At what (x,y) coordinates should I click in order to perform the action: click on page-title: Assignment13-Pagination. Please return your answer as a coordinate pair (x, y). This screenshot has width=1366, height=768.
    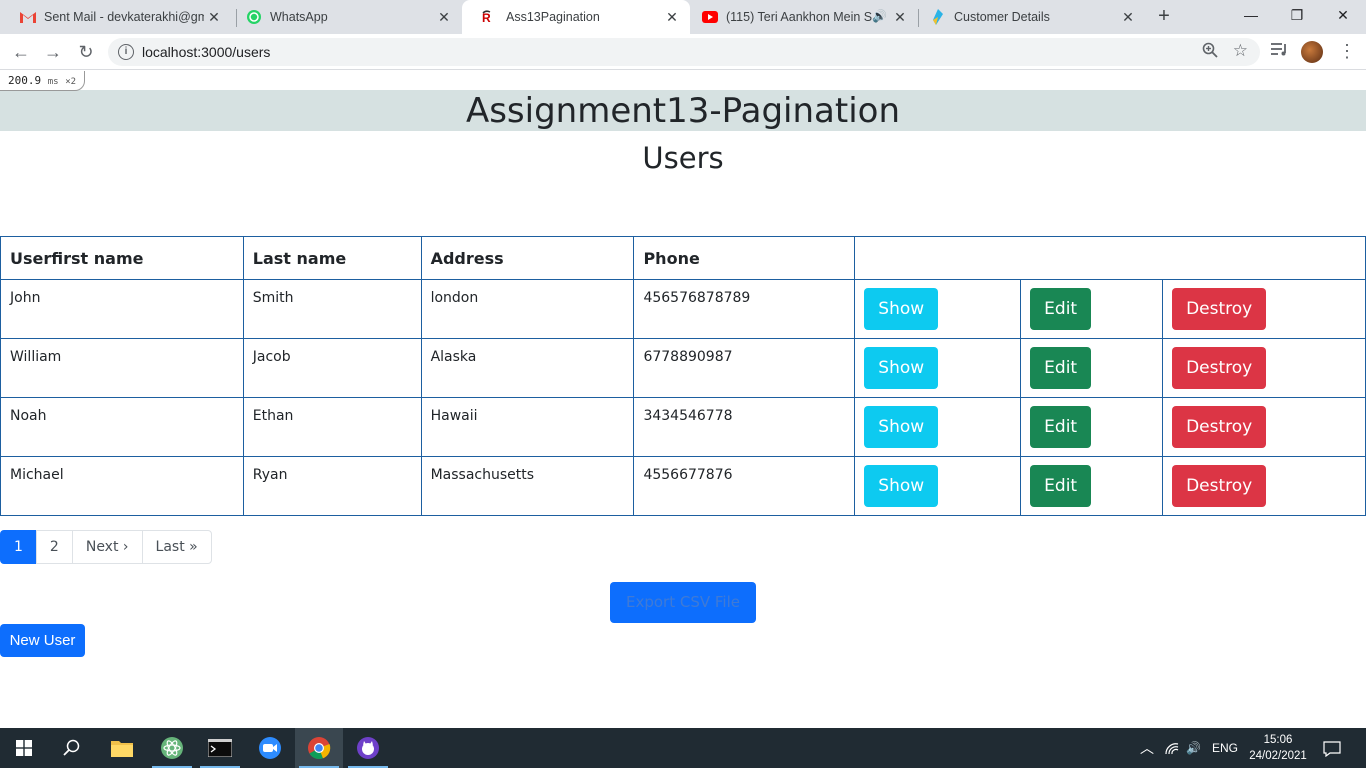
    Looking at the image, I should click on (683, 111).